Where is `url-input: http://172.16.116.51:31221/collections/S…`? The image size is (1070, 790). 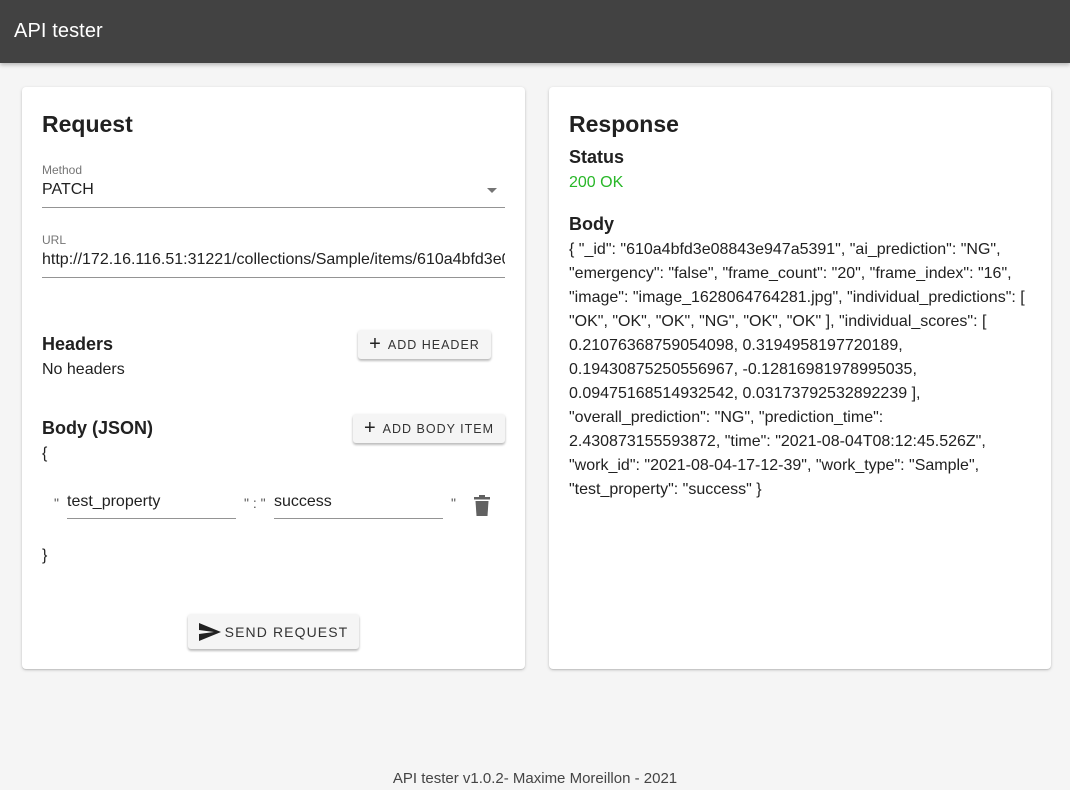 url-input: http://172.16.116.51:31221/collections/S… is located at coordinates (273, 260).